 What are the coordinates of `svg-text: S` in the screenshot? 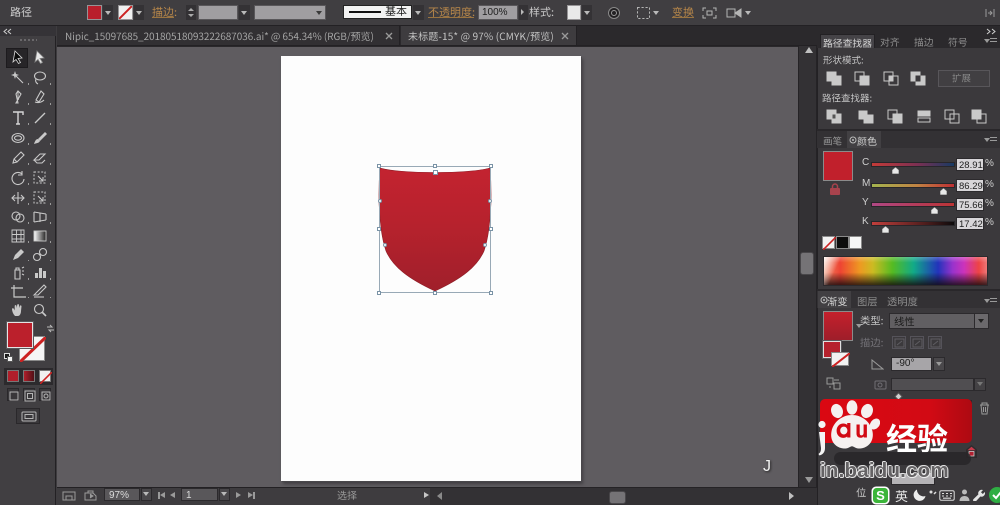 It's located at (880, 495).